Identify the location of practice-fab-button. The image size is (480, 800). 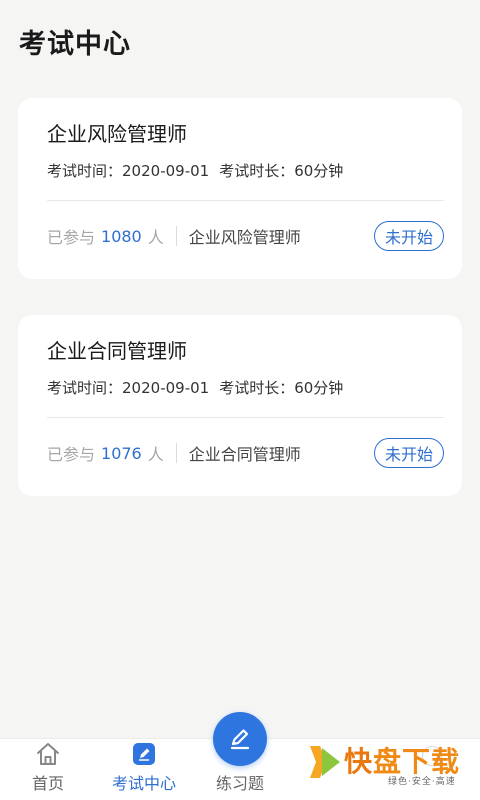
(240, 739).